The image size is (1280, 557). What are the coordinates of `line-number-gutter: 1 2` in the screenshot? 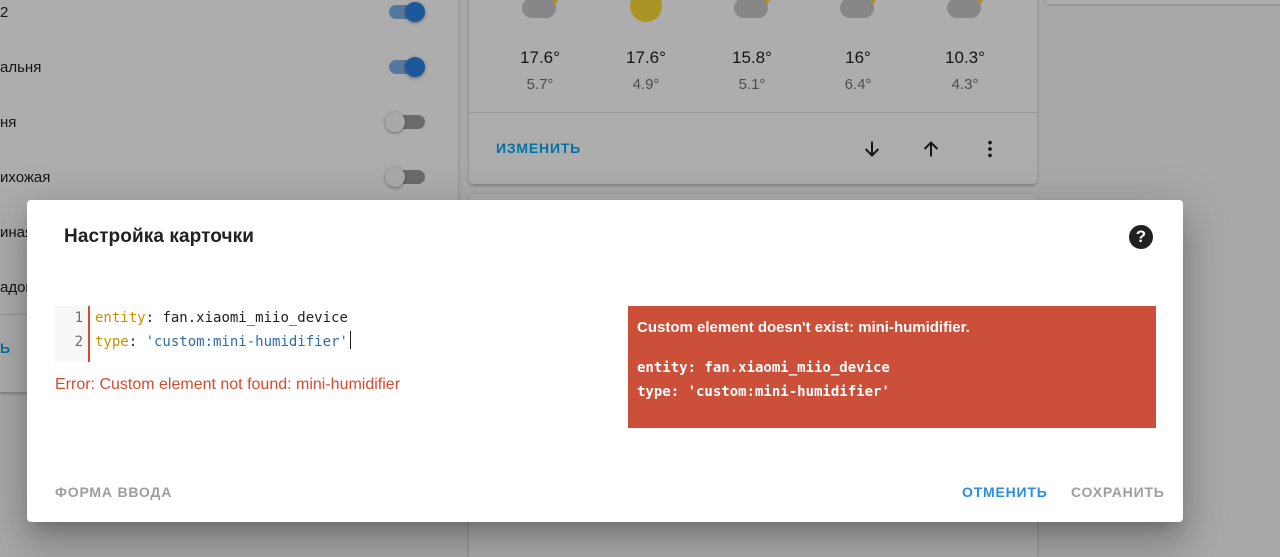 It's located at (71, 334).